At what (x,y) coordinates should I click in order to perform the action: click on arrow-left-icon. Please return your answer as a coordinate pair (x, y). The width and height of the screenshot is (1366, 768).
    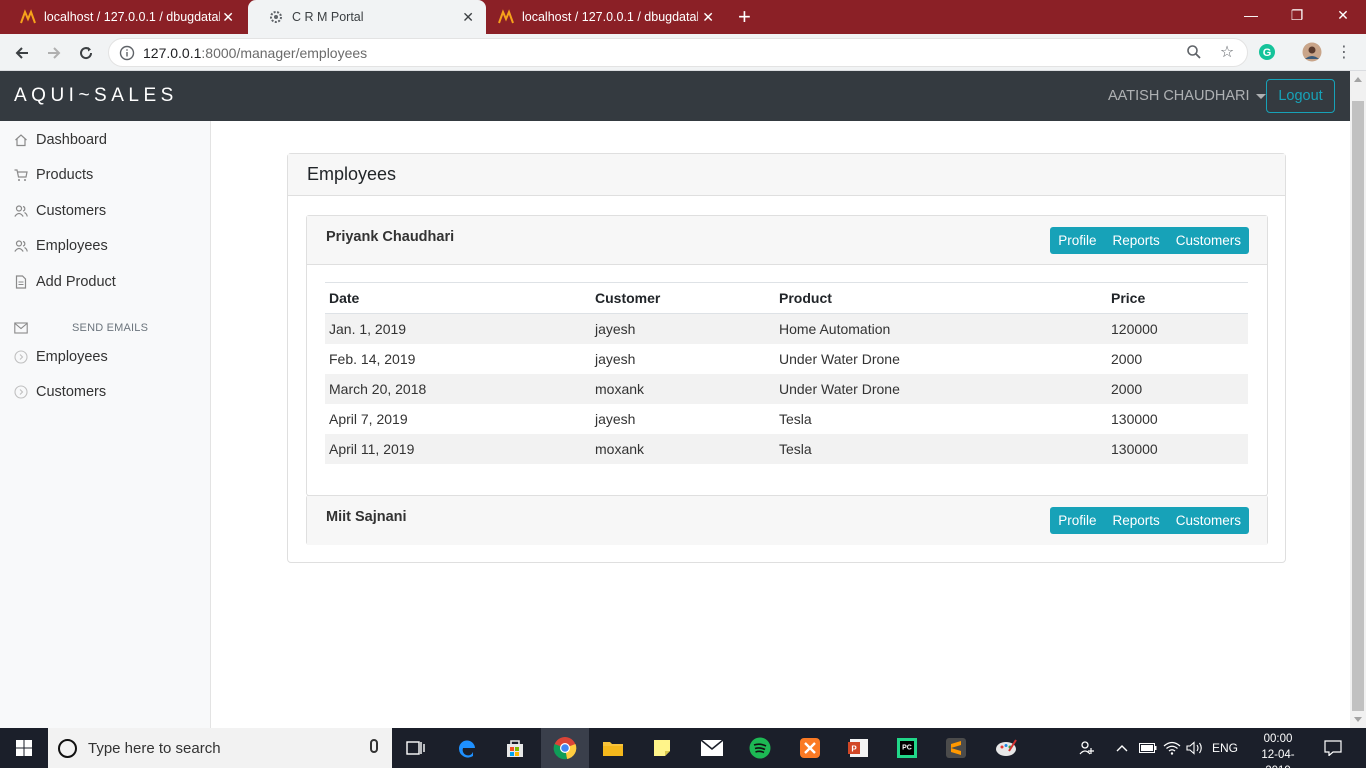
    Looking at the image, I should click on (21, 53).